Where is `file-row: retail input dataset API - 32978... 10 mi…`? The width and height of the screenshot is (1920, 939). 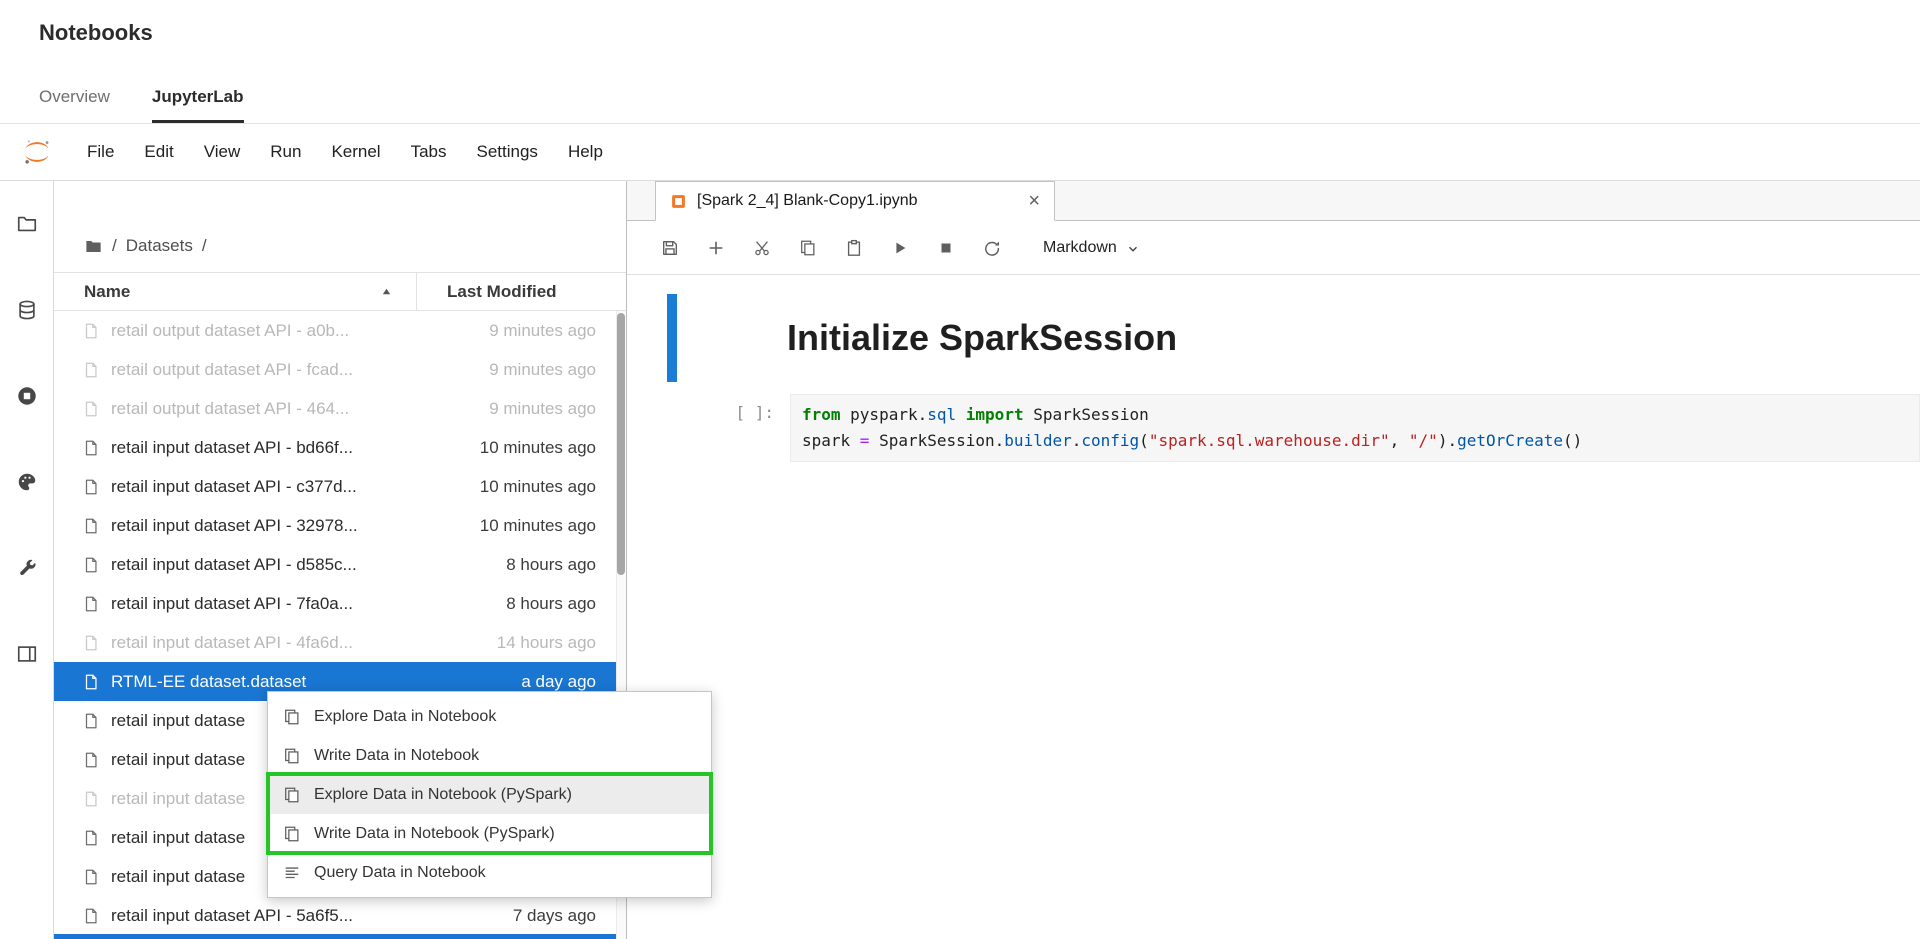 file-row: retail input dataset API - 32978... 10 mi… is located at coordinates (340, 525).